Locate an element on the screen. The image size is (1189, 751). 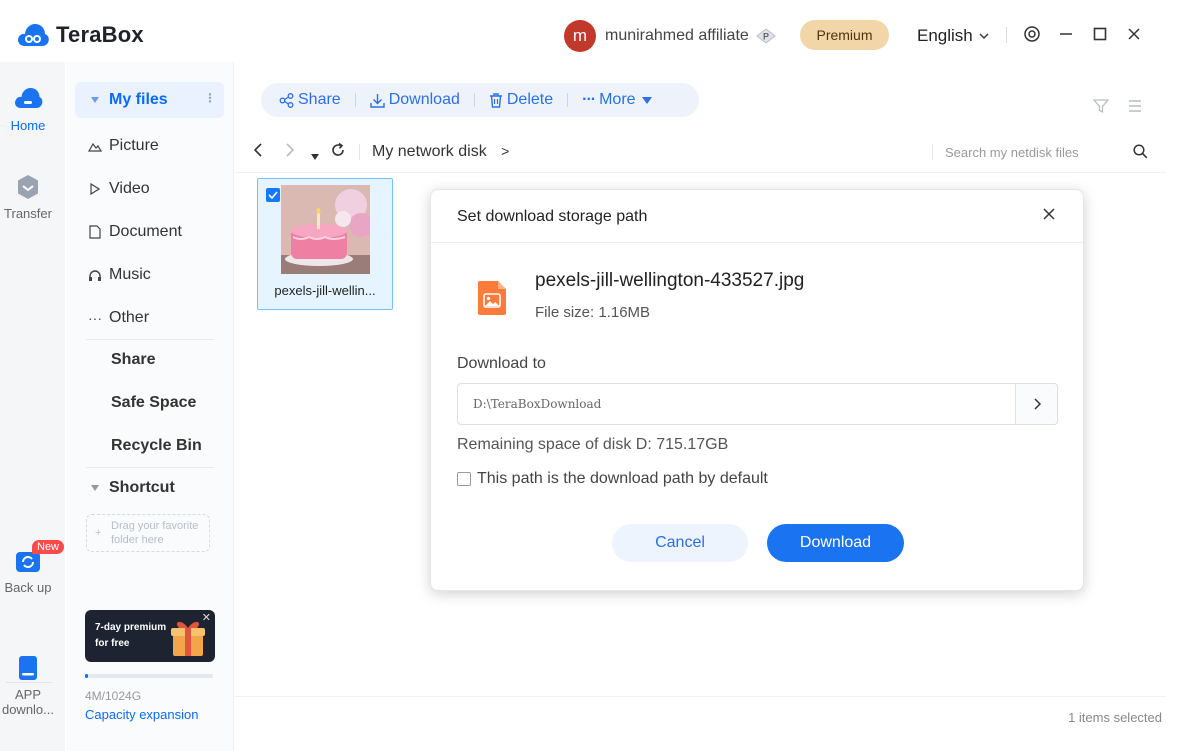
sidebar-item-recycle-bin: Recycle Bin is located at coordinates (149, 446).